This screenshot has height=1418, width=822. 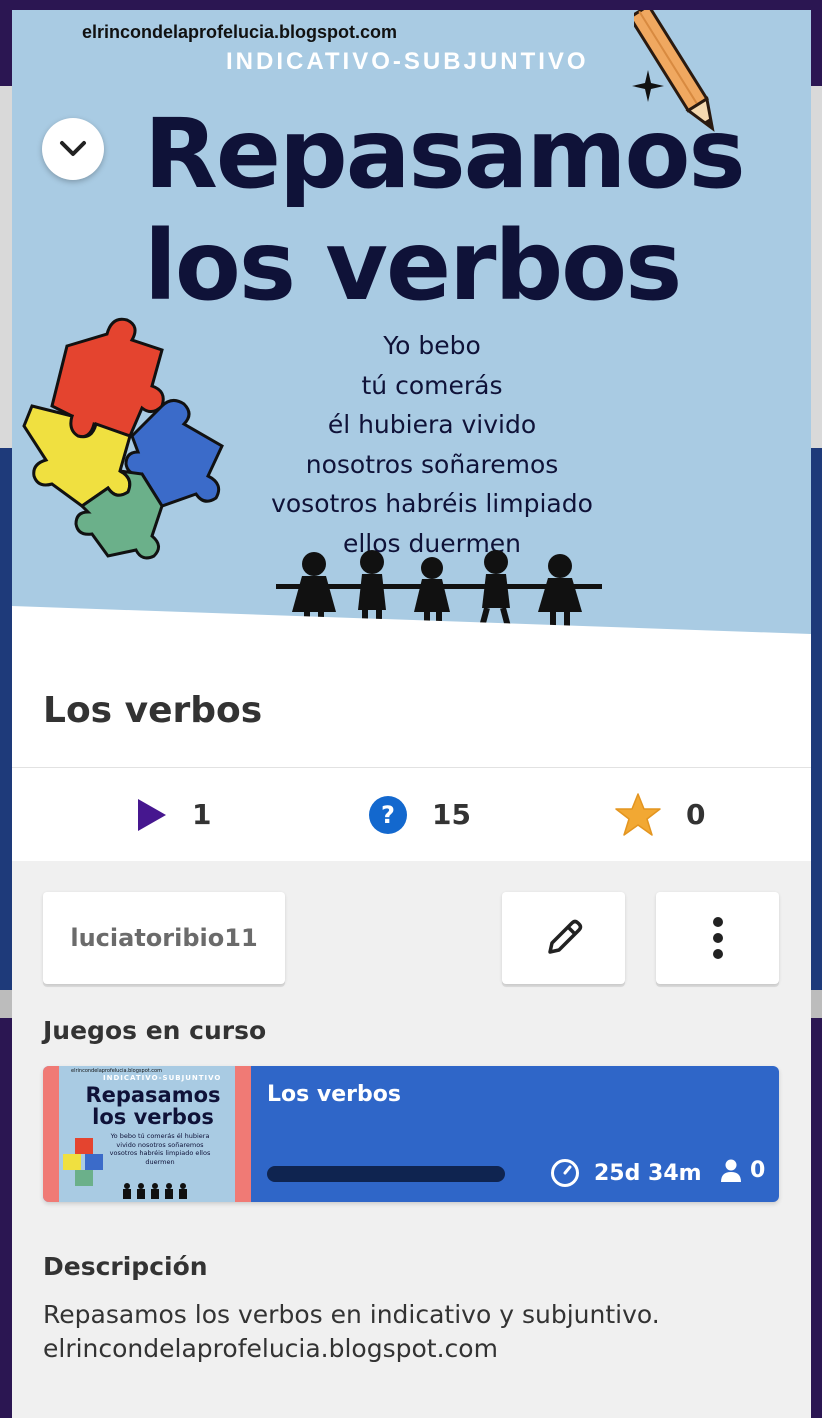 What do you see at coordinates (648, 1173) in the screenshot?
I see `game-time-left: 25d 34m` at bounding box center [648, 1173].